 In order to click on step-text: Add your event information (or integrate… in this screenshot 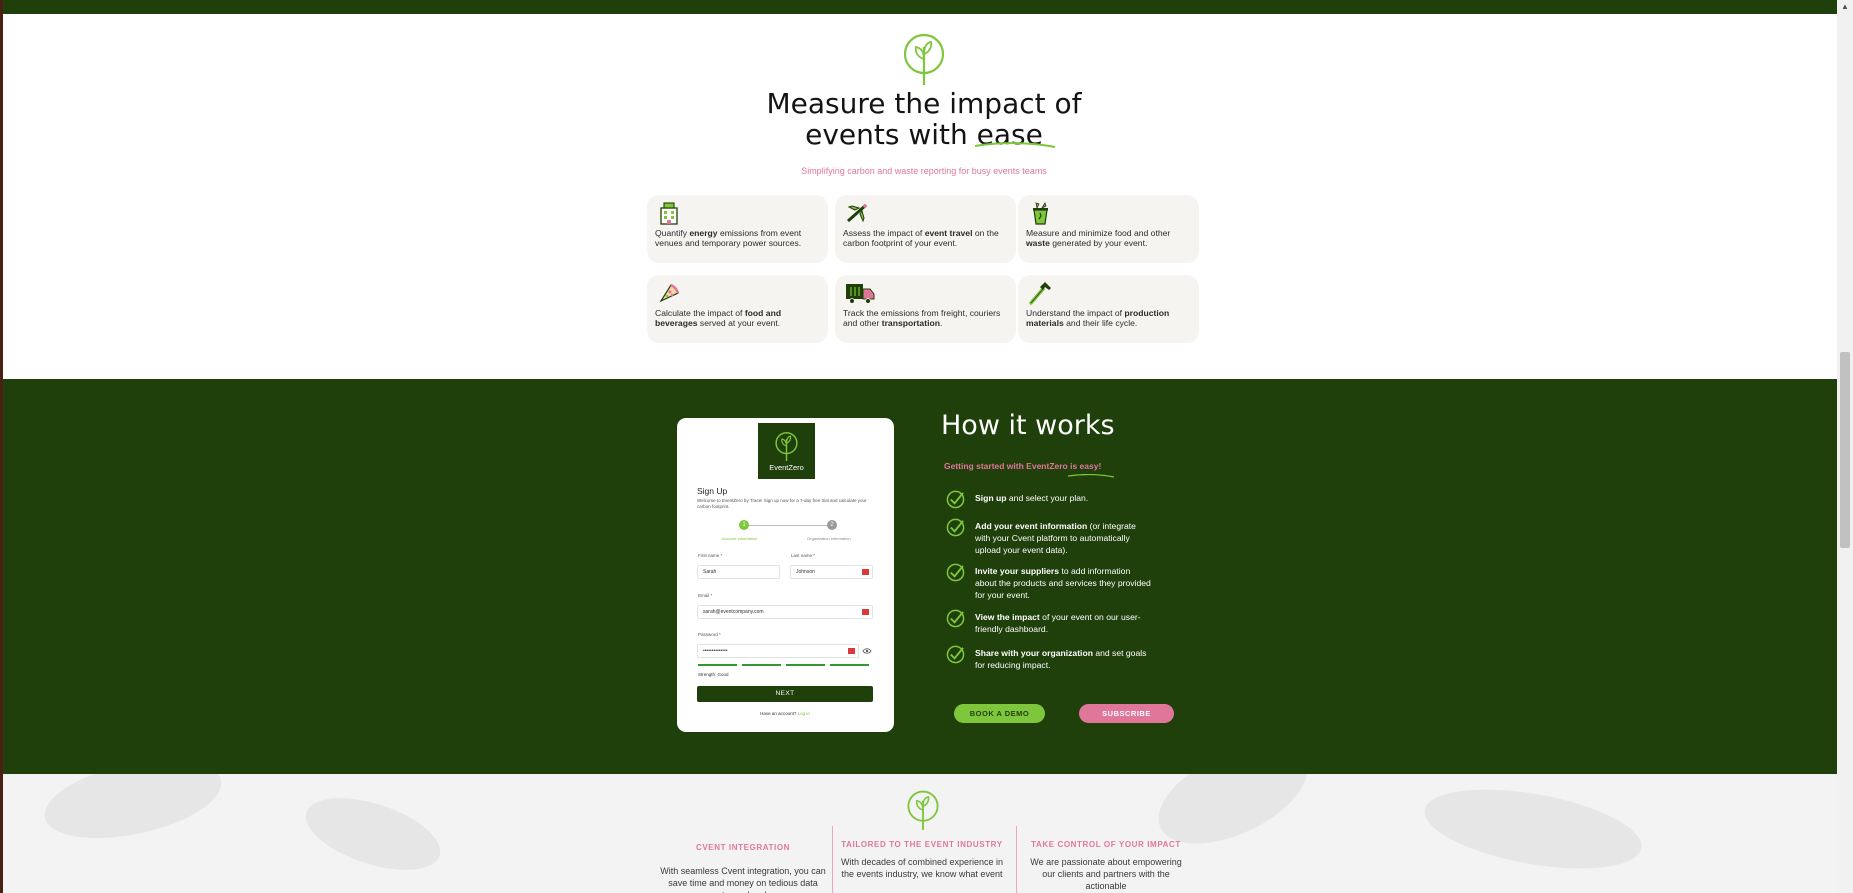, I will do `click(1055, 538)`.